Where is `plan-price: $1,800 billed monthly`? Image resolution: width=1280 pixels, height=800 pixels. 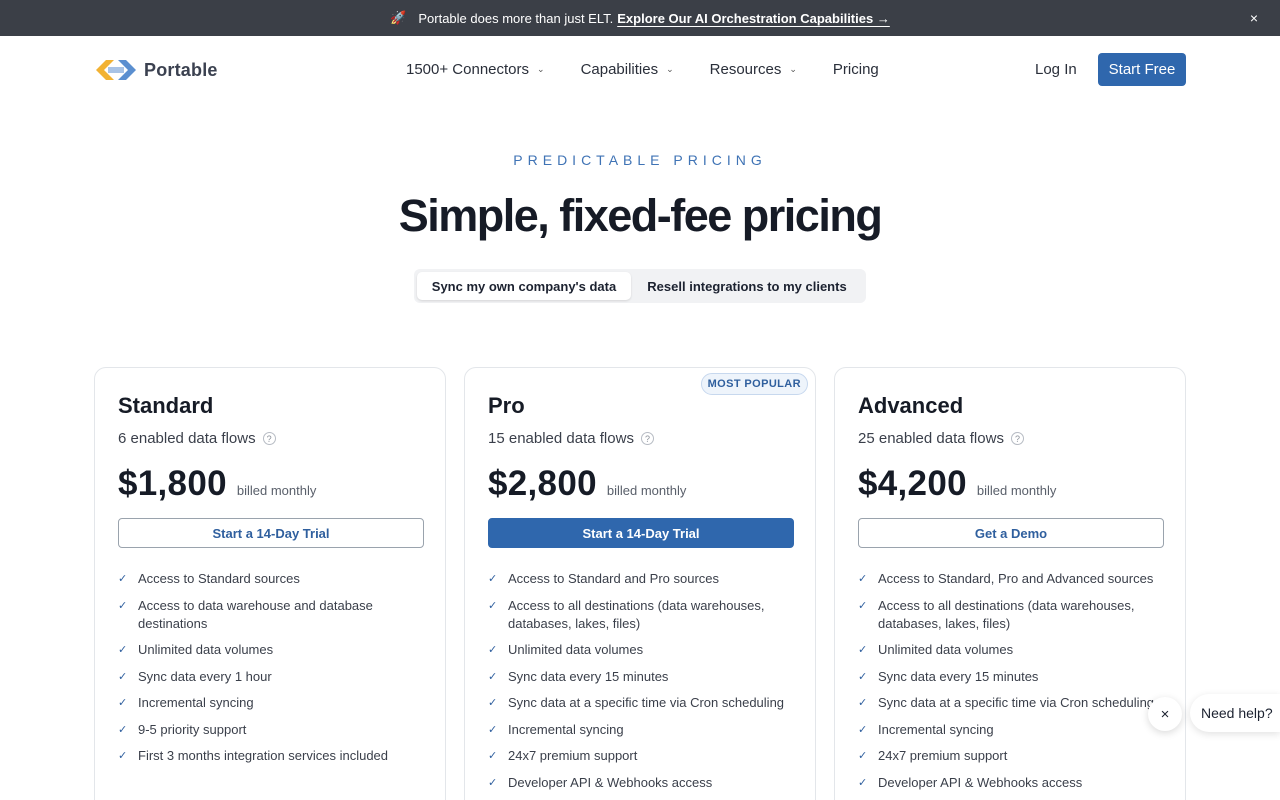
plan-price: $1,800 billed monthly is located at coordinates (217, 484).